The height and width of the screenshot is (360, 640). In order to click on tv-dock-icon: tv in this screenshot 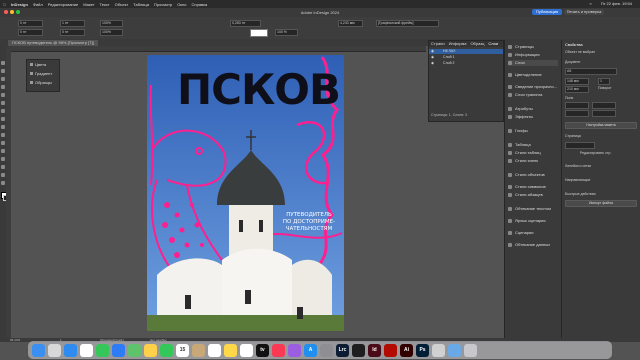, I will do `click(262, 350)`.